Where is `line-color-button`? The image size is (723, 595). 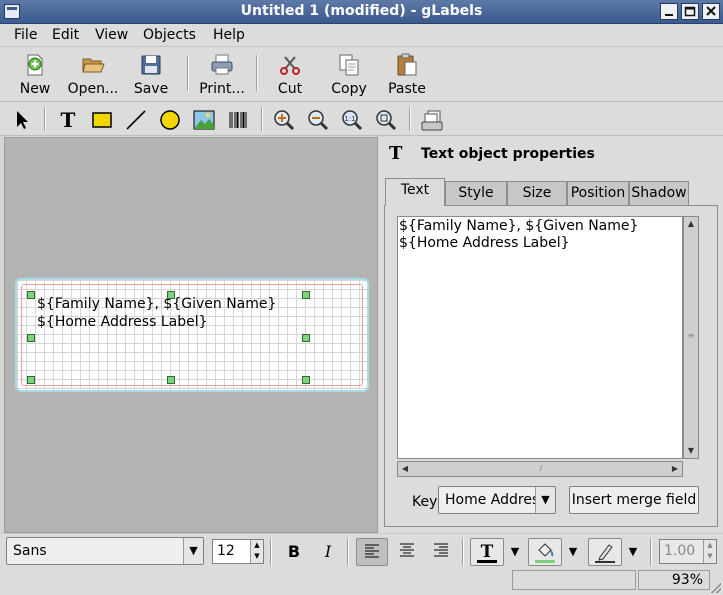 line-color-button is located at coordinates (605, 552).